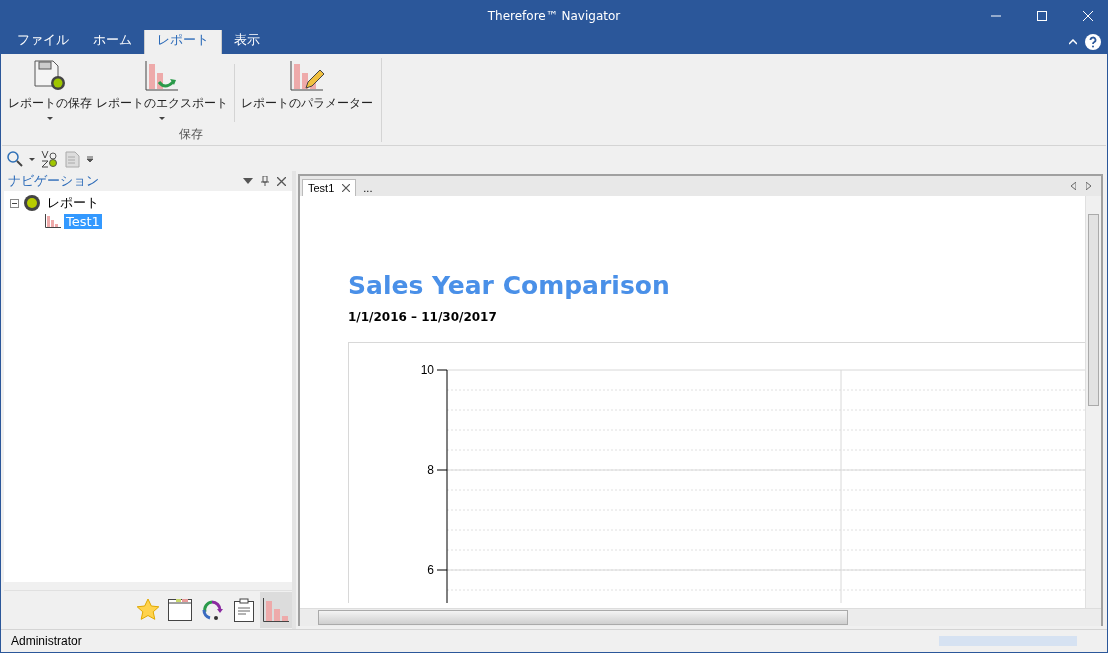  What do you see at coordinates (1073, 42) in the screenshot?
I see `collapse-ribbon-icon` at bounding box center [1073, 42].